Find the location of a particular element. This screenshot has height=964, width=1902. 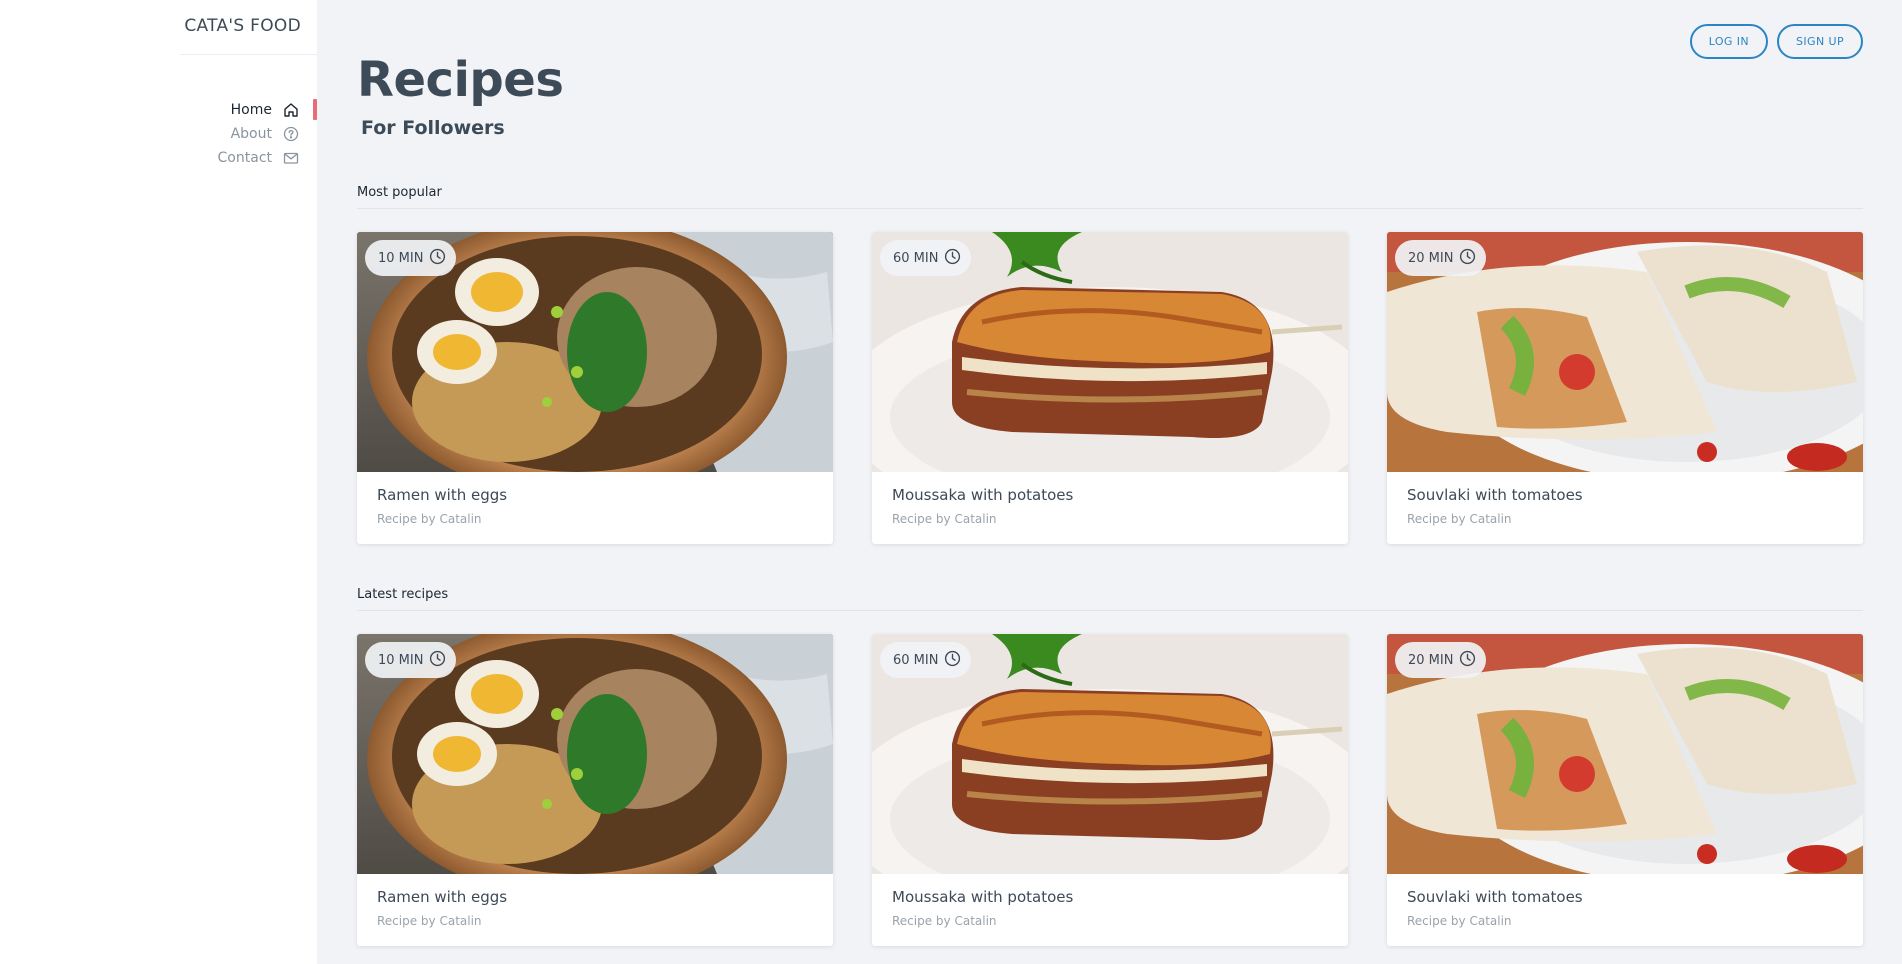

auth-buttons: LOG IN SIGN UP is located at coordinates (1776, 41).